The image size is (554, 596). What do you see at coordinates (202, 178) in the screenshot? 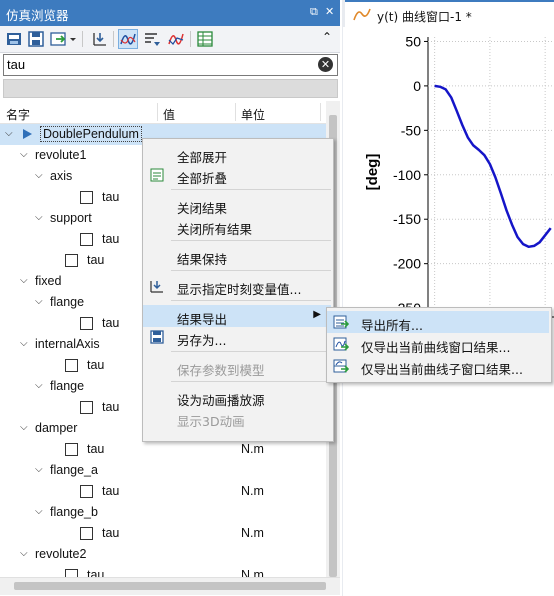
I see `menu-item-label: 全部折叠` at bounding box center [202, 178].